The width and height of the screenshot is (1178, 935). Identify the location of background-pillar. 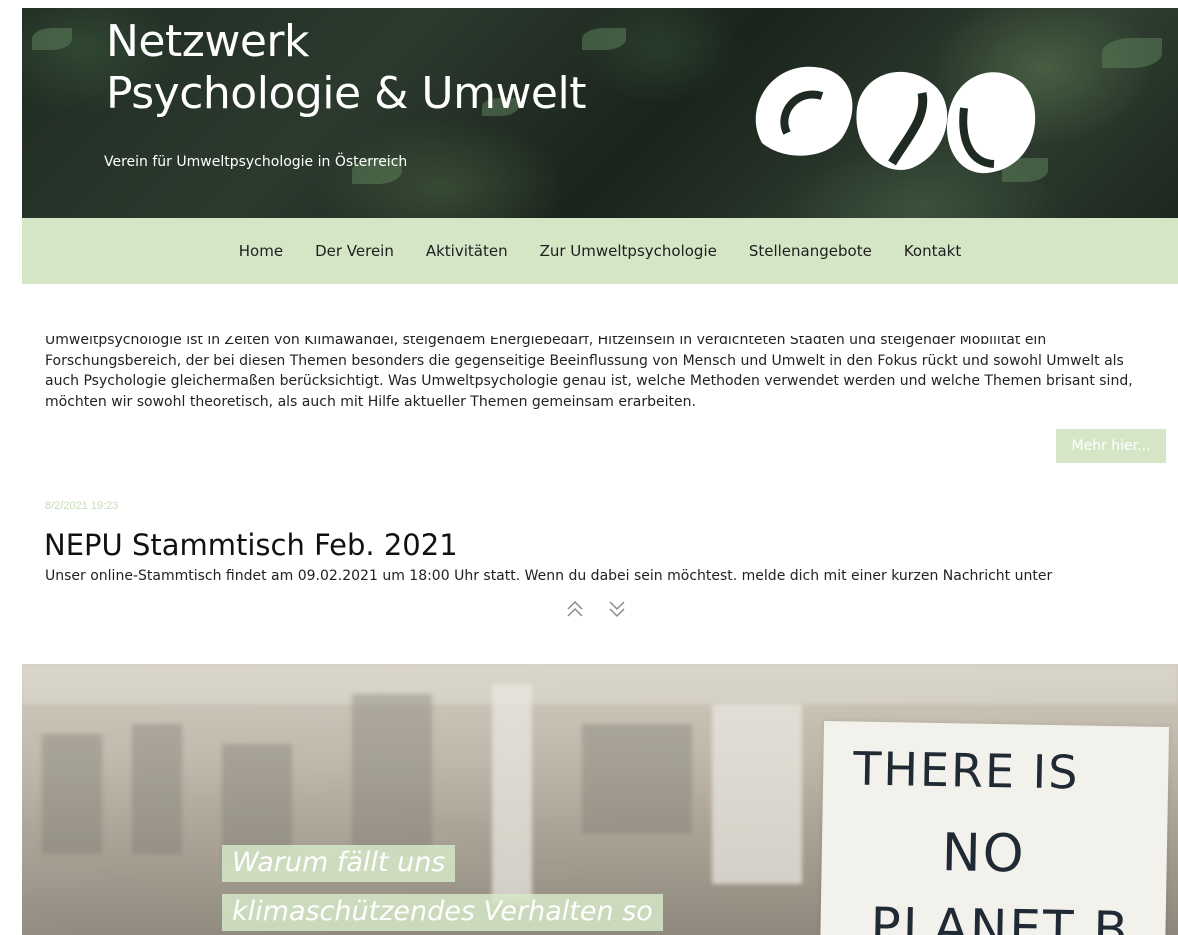
(512, 794).